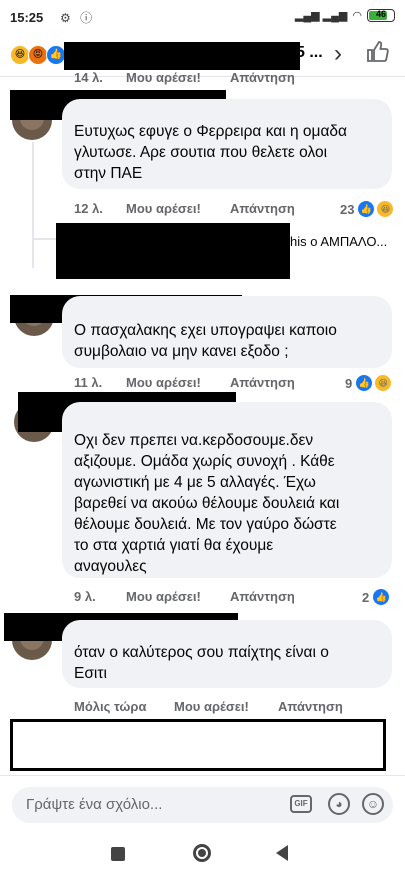  I want to click on reaction-count: 2 👍, so click(376, 597).